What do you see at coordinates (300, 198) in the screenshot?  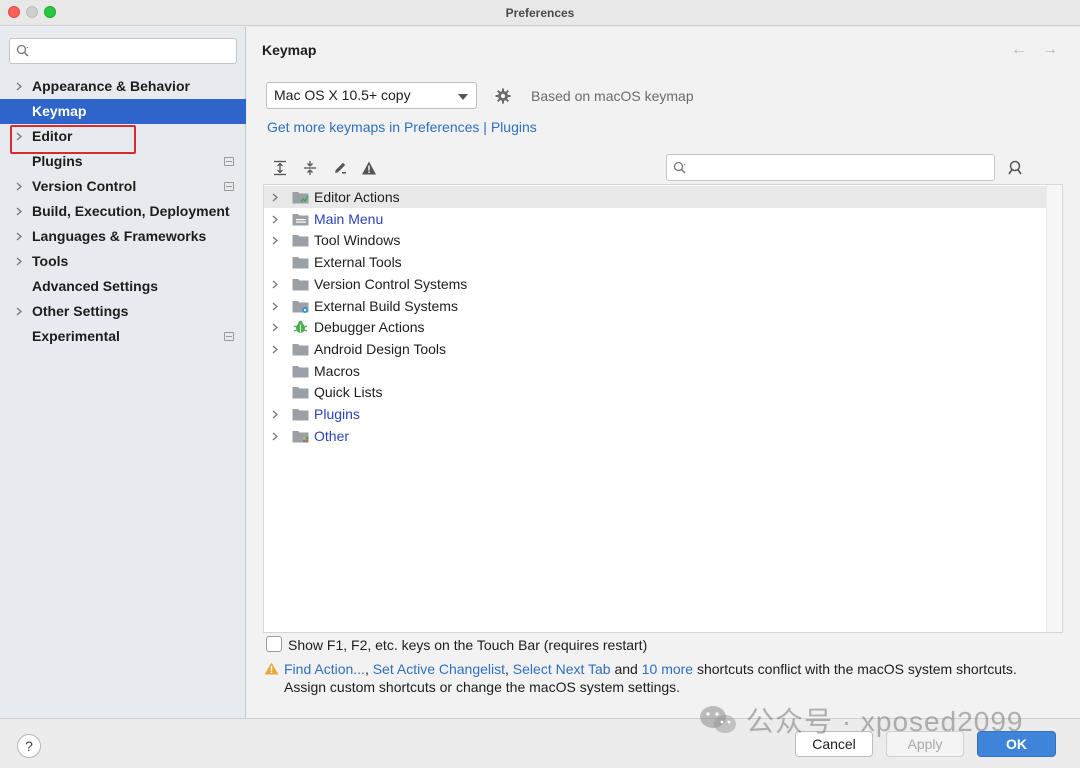 I see `editor-actions-folder-icon` at bounding box center [300, 198].